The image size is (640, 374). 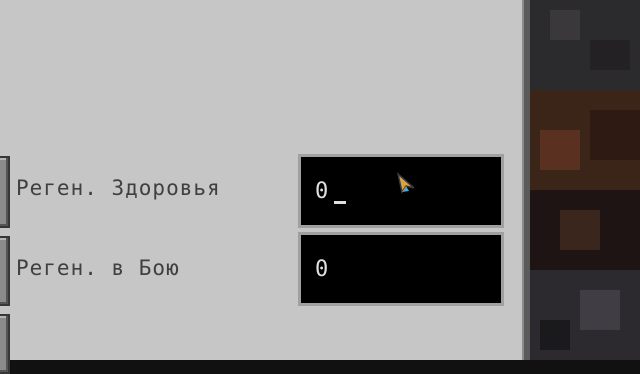 What do you see at coordinates (401, 269) in the screenshot?
I see `combat-regen-input: 0` at bounding box center [401, 269].